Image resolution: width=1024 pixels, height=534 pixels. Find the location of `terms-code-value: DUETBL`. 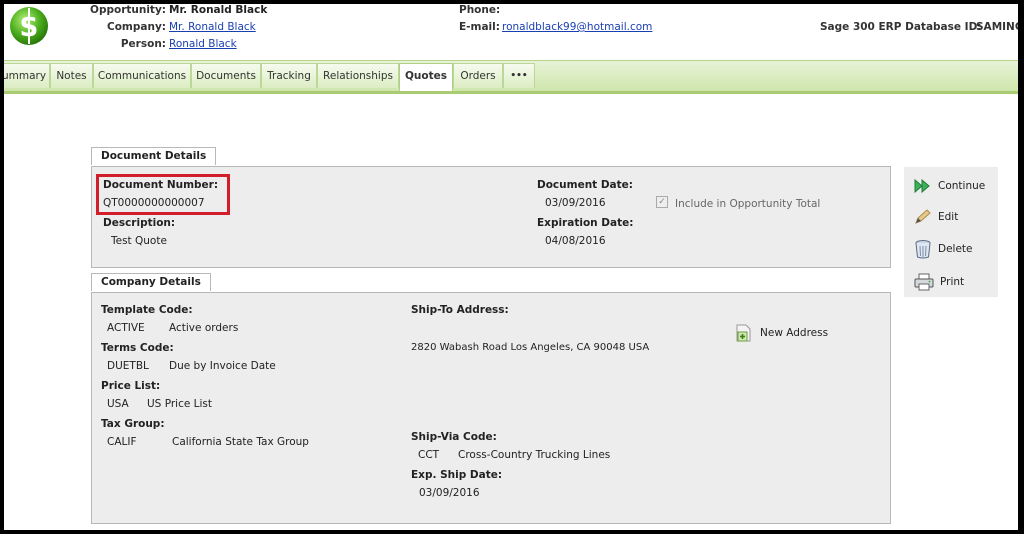

terms-code-value: DUETBL is located at coordinates (128, 366).